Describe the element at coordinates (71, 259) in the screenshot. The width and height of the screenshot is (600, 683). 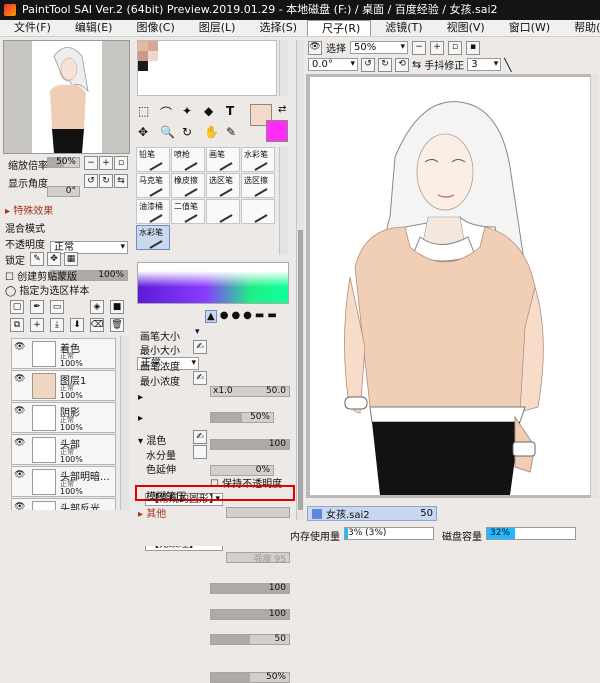
I see `lock-alpha-icon: ▦` at that location.